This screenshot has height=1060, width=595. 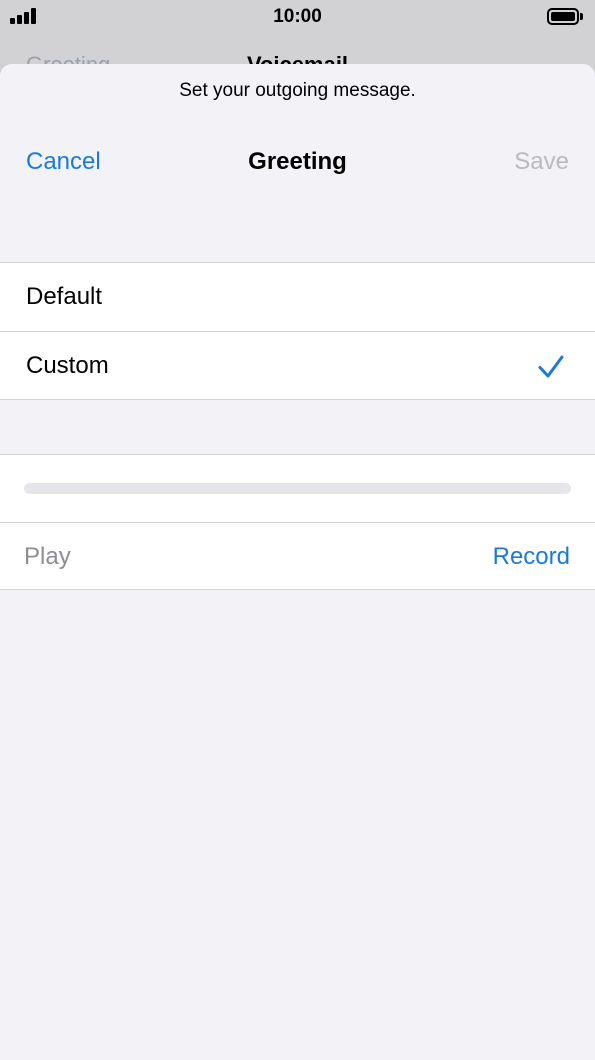 What do you see at coordinates (531, 557) in the screenshot?
I see `record-button: Record` at bounding box center [531, 557].